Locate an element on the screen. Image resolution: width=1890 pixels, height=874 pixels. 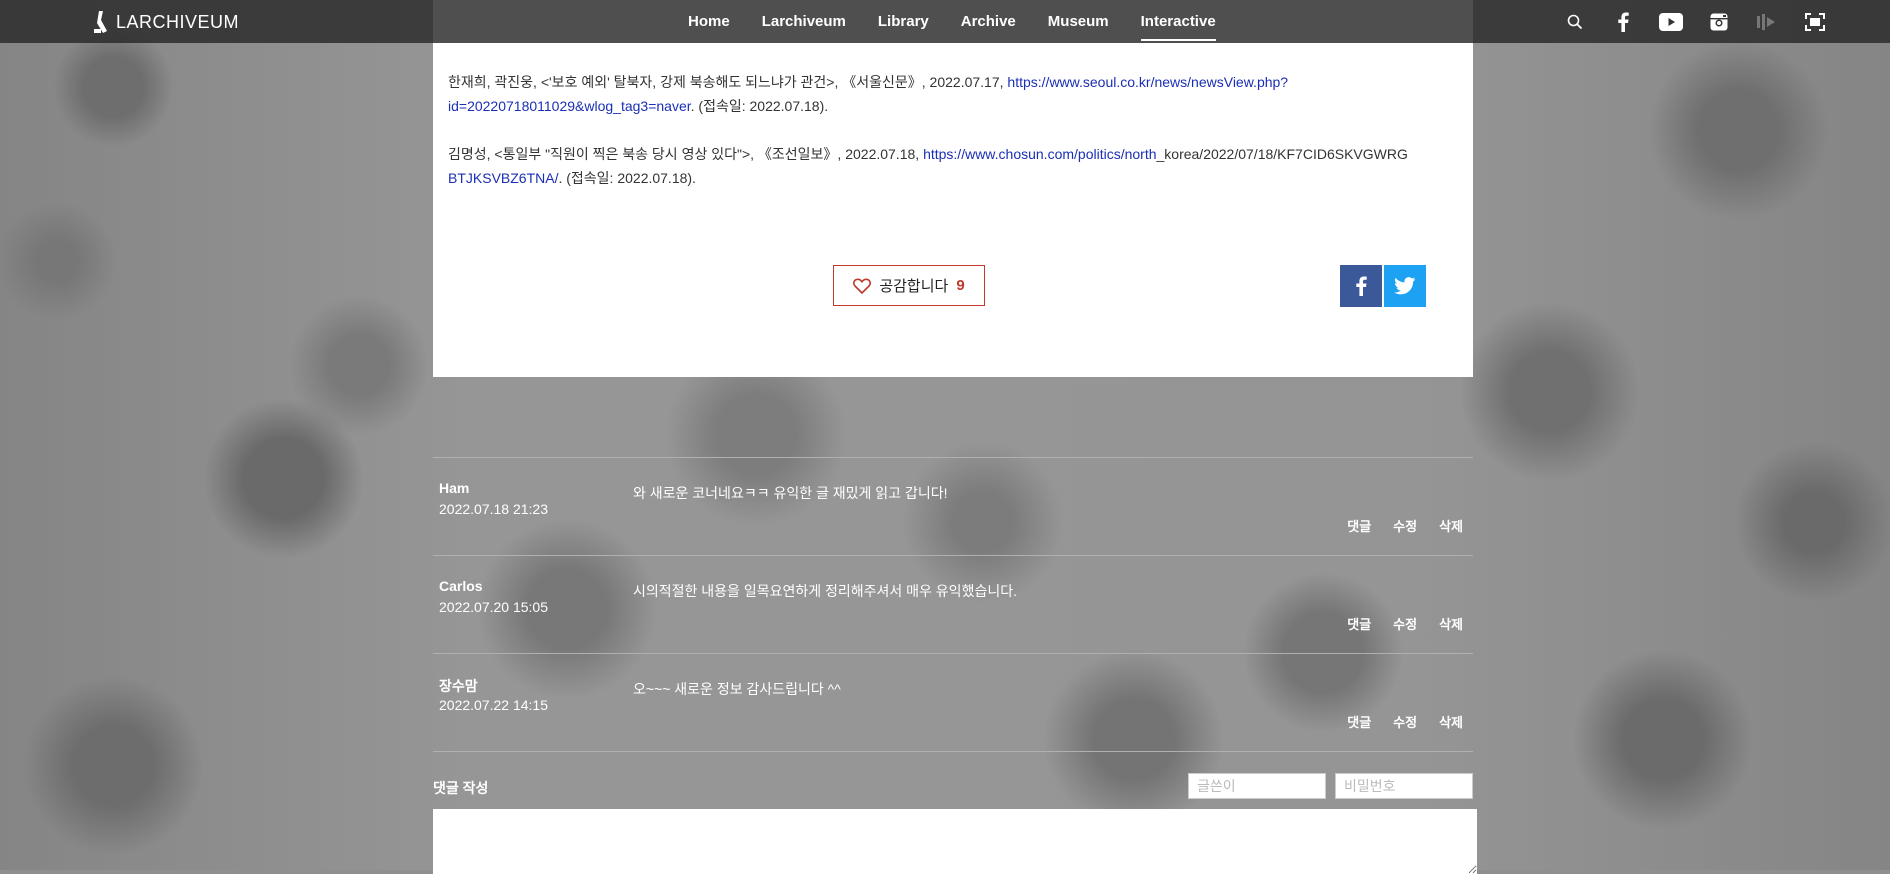
logo-mark-icon is located at coordinates (100, 22).